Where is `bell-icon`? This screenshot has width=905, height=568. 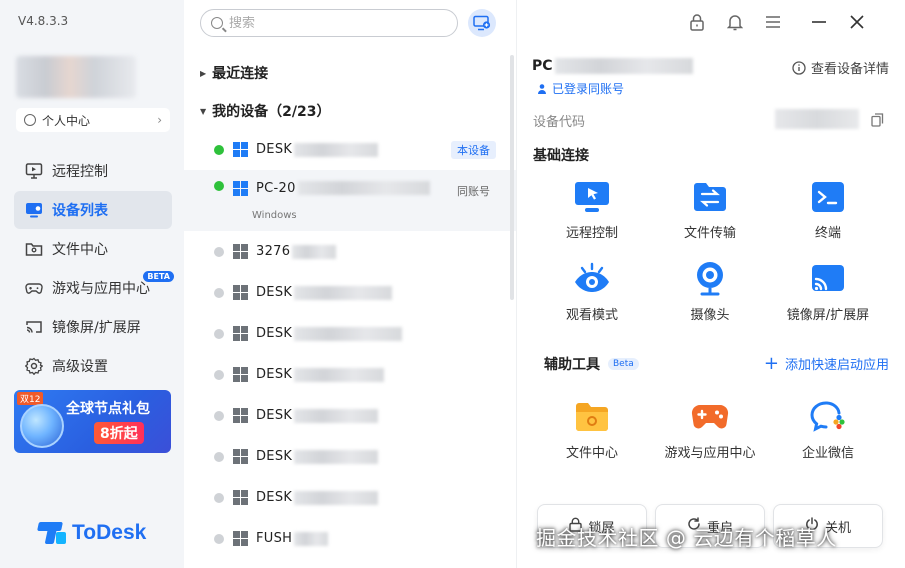 bell-icon is located at coordinates (735, 23).